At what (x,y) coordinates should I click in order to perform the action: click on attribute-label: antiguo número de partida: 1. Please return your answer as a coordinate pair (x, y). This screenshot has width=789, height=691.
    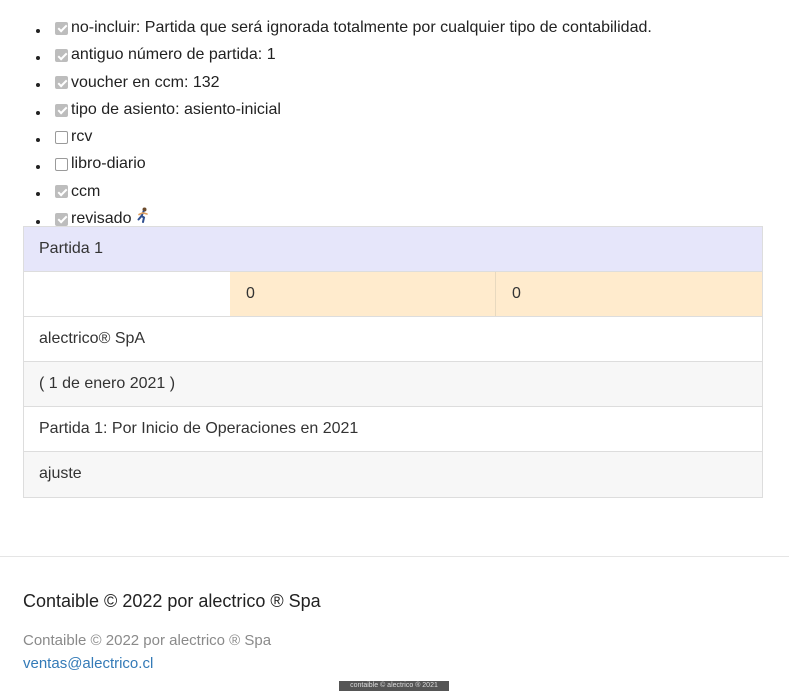
    Looking at the image, I should click on (173, 55).